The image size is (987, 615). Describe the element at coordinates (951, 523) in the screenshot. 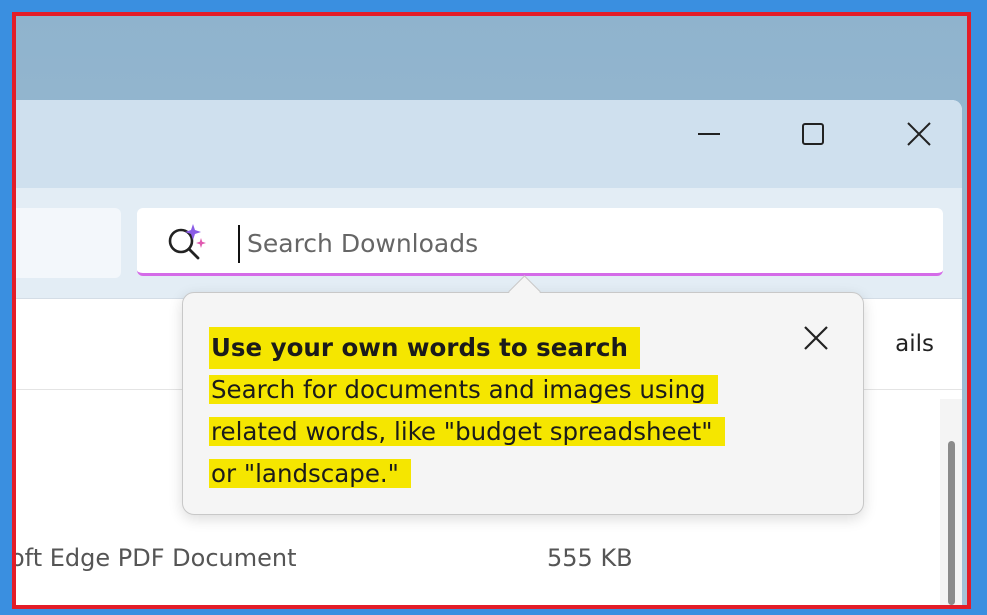

I see `scrollbar-thumb` at that location.